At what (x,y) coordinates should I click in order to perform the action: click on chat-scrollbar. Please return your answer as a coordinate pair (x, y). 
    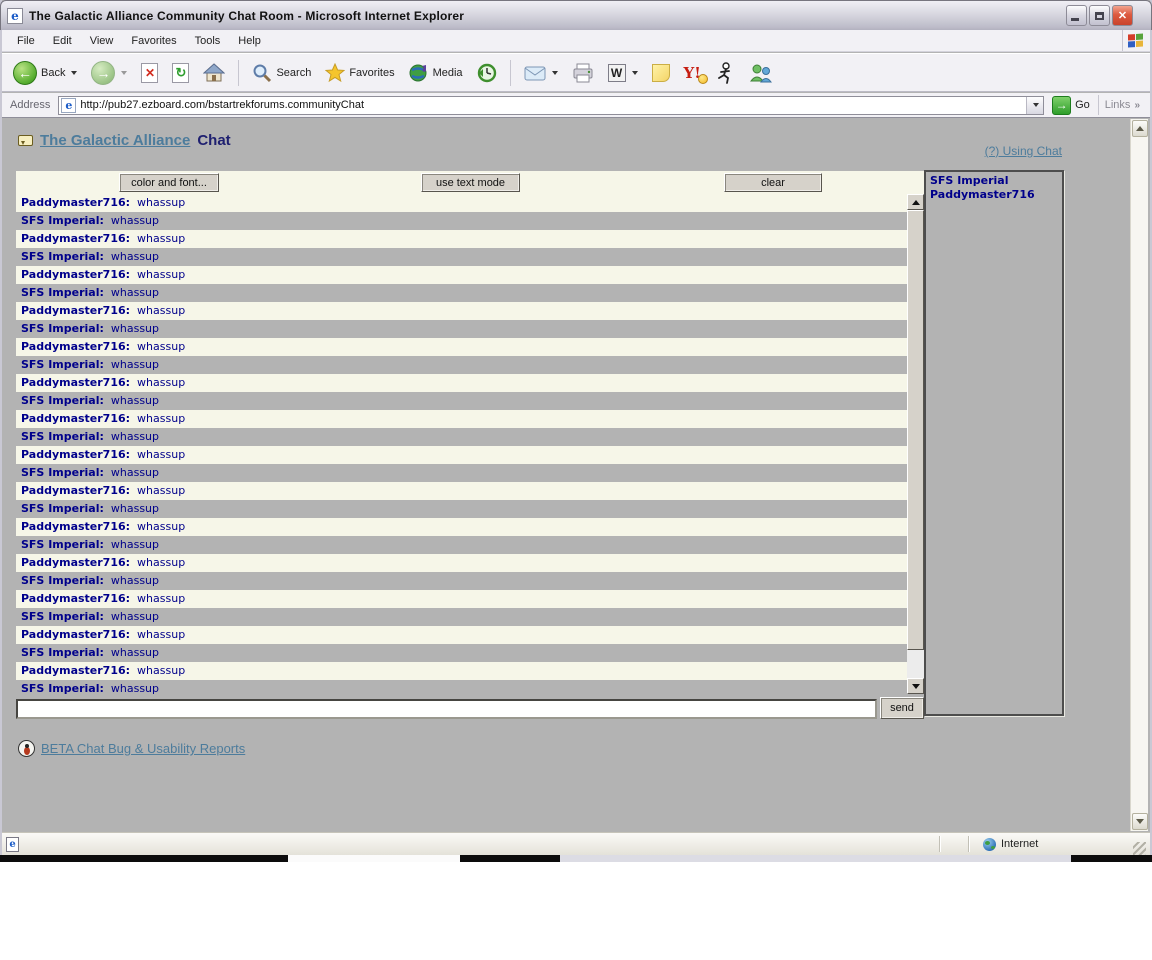
    Looking at the image, I should click on (915, 444).